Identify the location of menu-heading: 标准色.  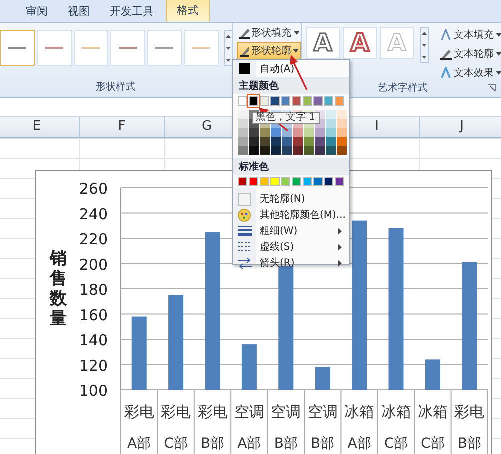
(291, 166).